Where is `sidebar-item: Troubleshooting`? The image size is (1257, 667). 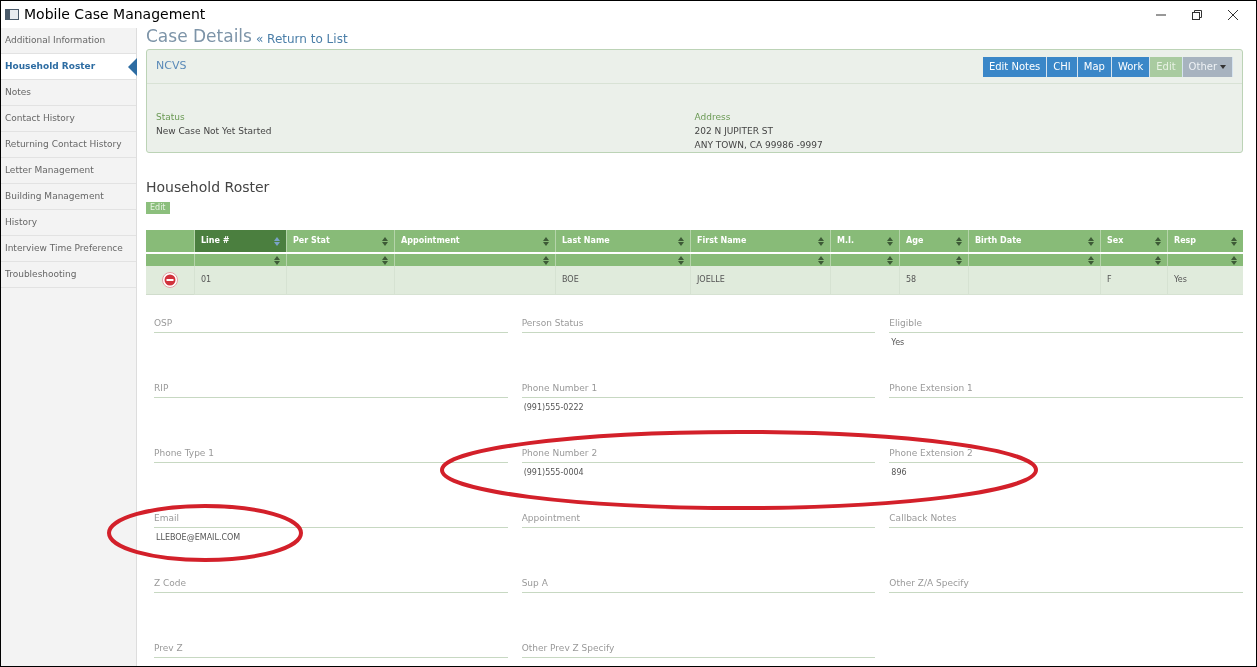
sidebar-item: Troubleshooting is located at coordinates (68, 275).